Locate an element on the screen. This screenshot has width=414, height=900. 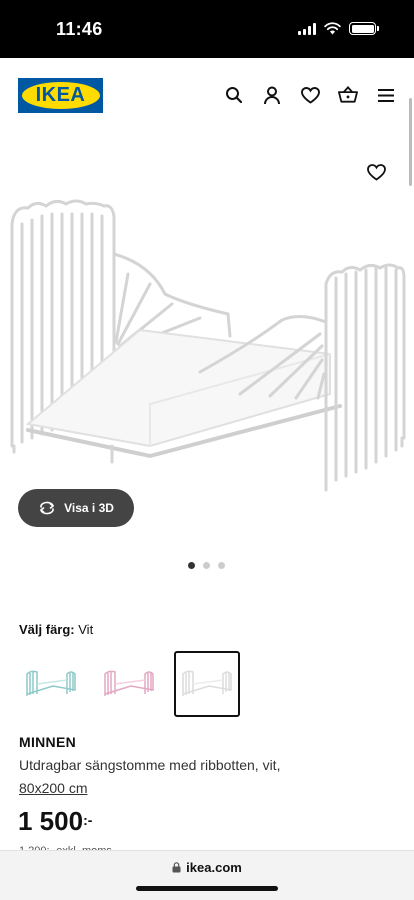
color-label-title: Välj färg: is located at coordinates (47, 629).